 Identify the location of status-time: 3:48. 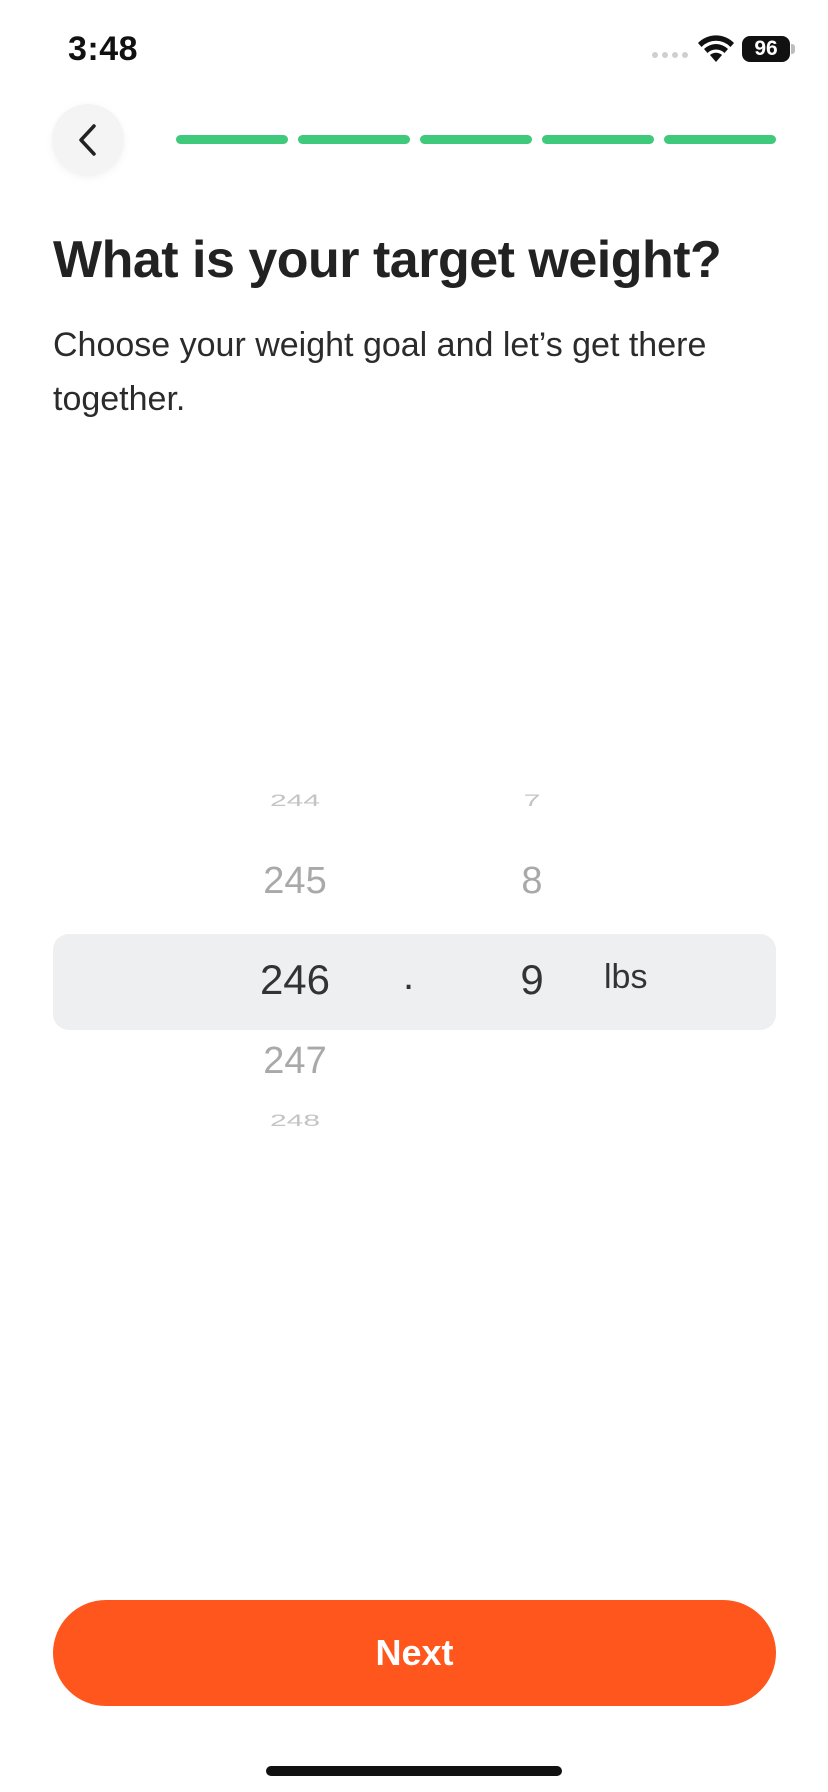
(103, 49).